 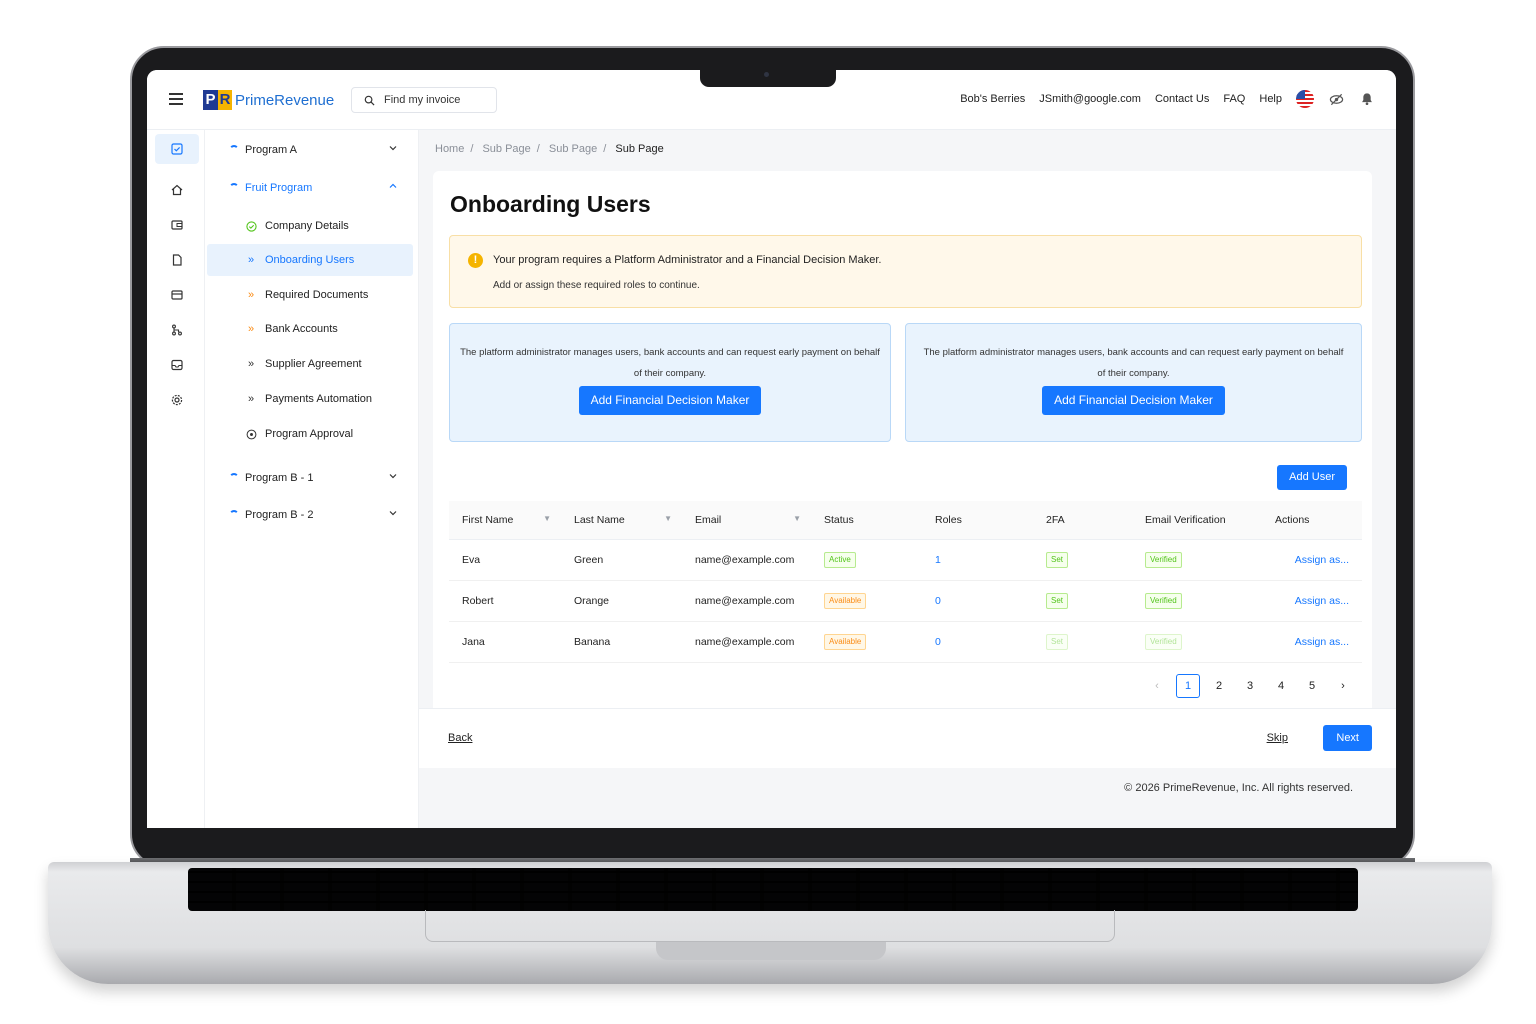 I want to click on check-circle-icon, so click(x=251, y=226).